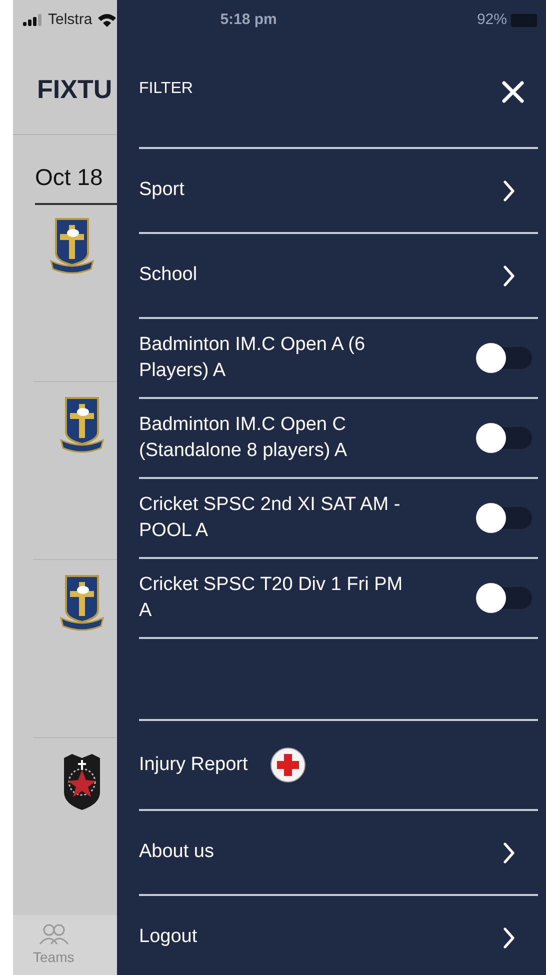 This screenshot has height=975, width=546. Describe the element at coordinates (338, 274) in the screenshot. I see `filter-menu-item: School` at that location.